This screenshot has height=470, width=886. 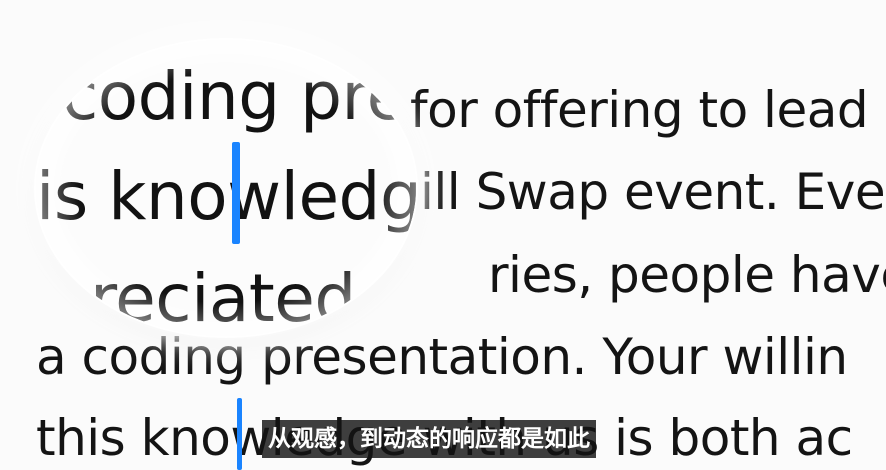 I want to click on text-line-3: ries, people have b, so click(x=687, y=275).